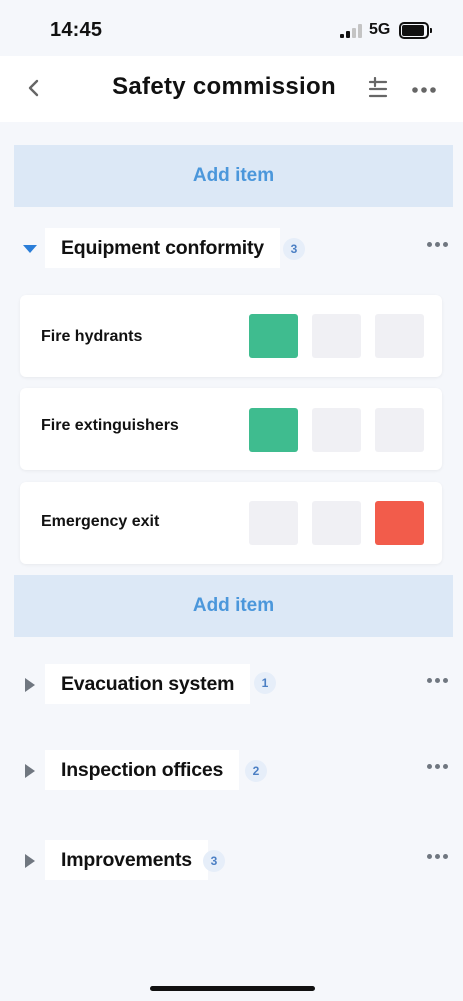 The image size is (463, 1001). Describe the element at coordinates (92, 336) in the screenshot. I see `item-label: Fire hydrants` at that location.